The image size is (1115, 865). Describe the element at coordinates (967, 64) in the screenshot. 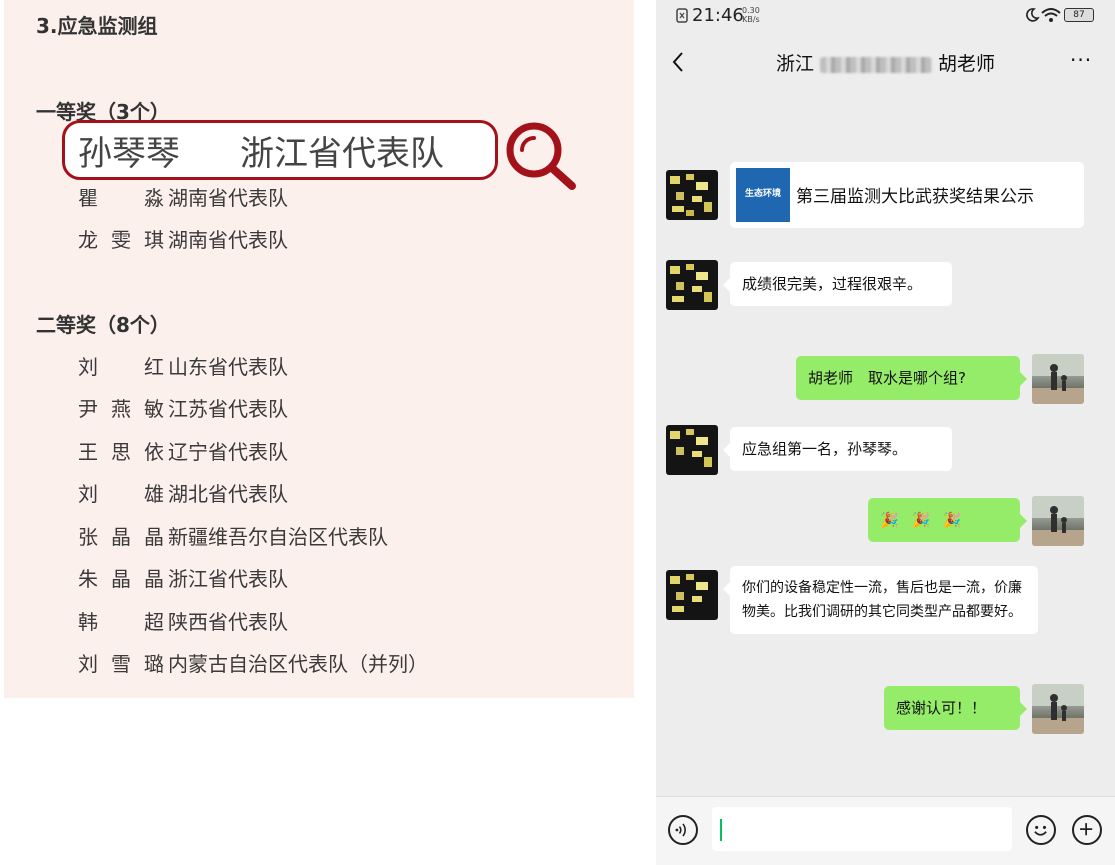

I see `title-contact: 胡老师` at that location.